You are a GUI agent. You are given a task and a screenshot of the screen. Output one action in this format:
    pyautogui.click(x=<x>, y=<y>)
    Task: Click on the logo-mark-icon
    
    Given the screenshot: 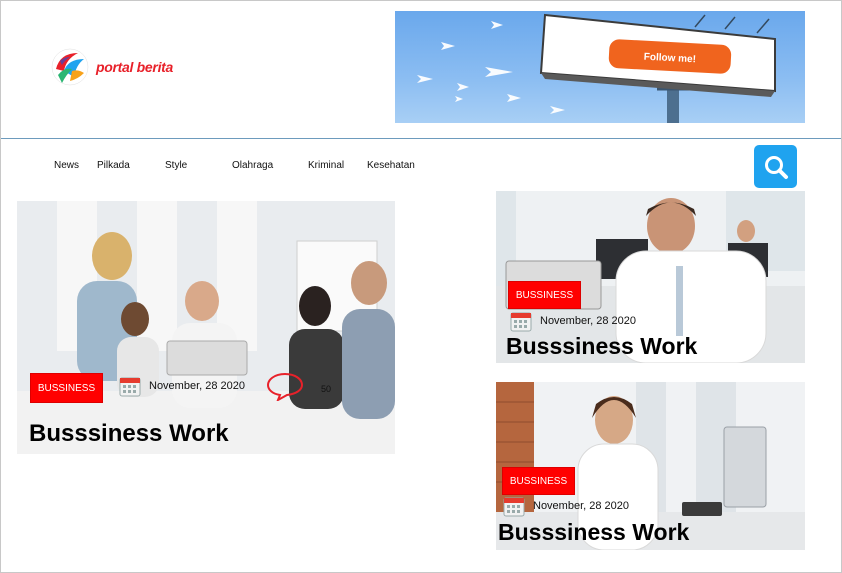 What is the action you would take?
    pyautogui.click(x=70, y=67)
    